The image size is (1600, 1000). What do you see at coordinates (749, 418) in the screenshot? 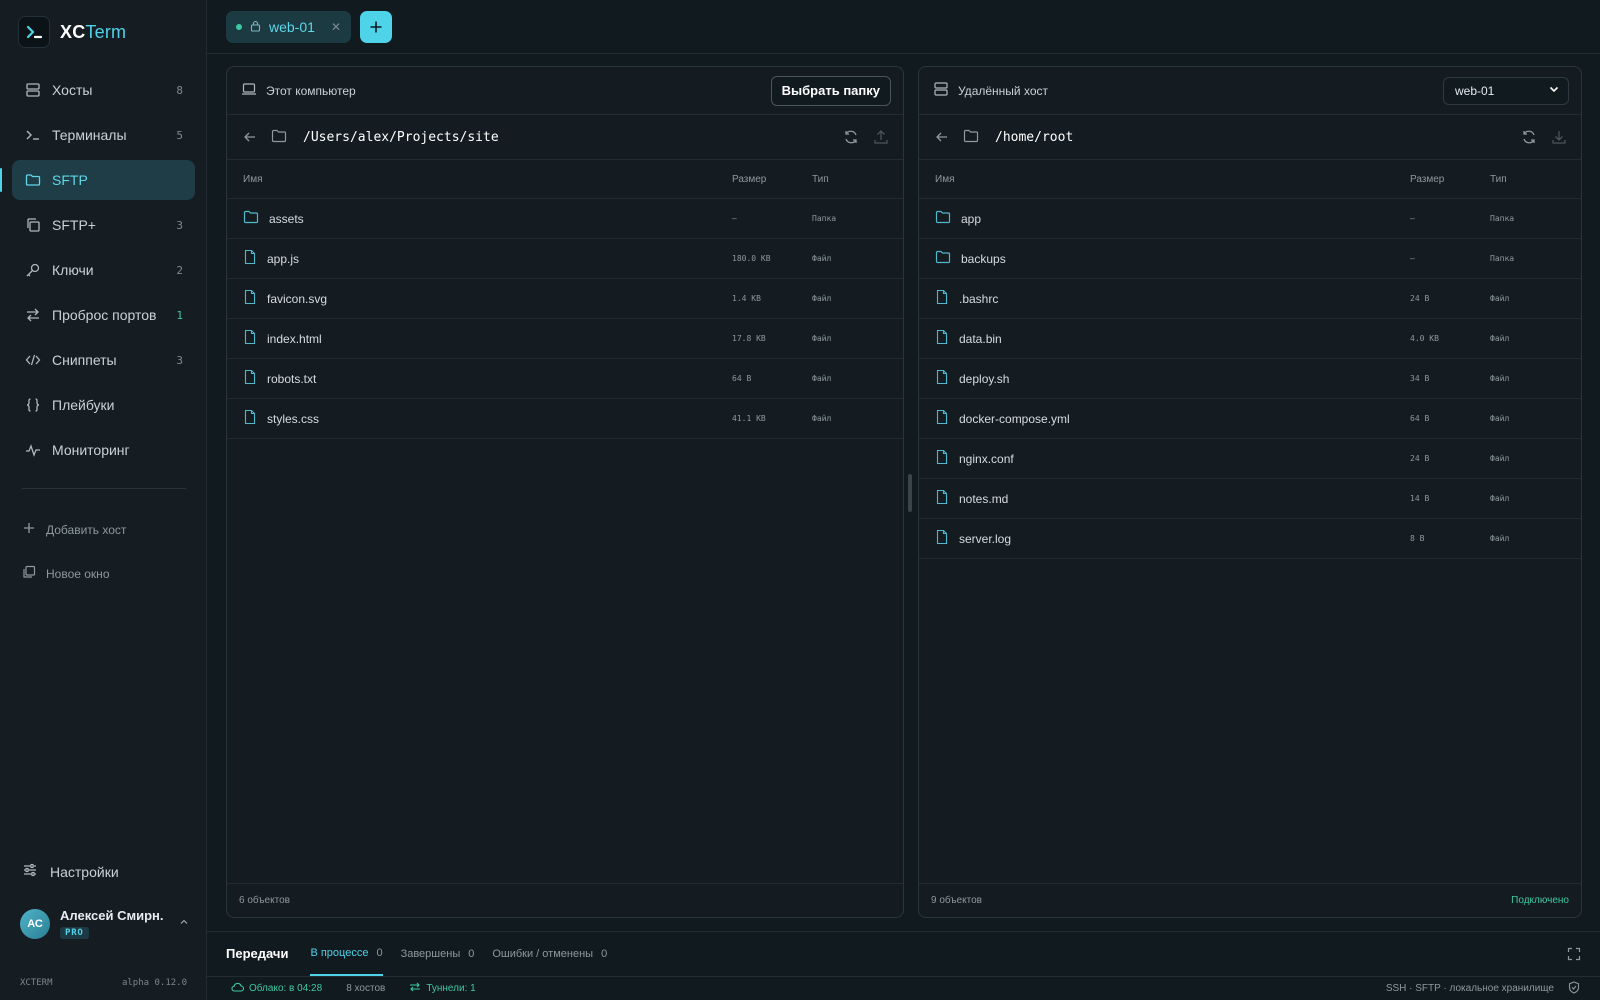
I see `file-size: 41.1 KB` at bounding box center [749, 418].